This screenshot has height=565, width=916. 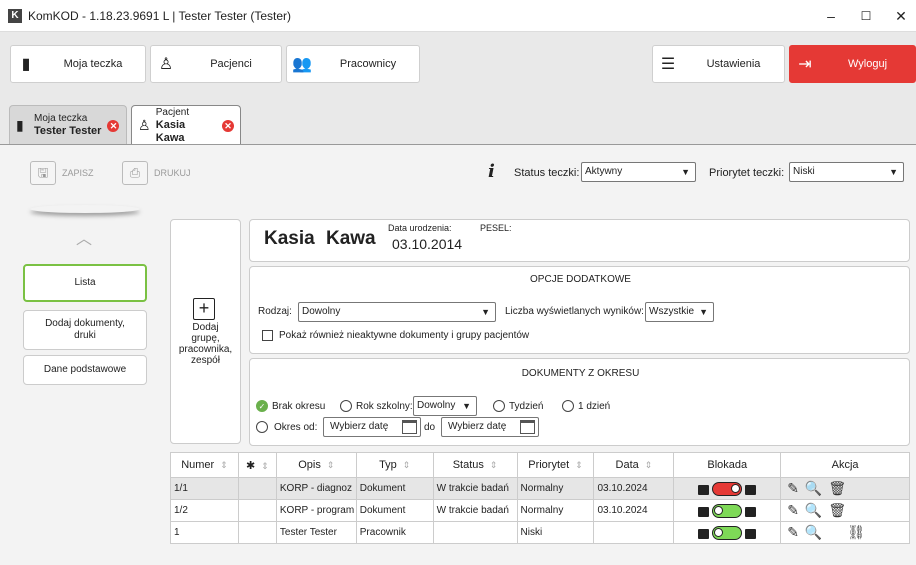 What do you see at coordinates (359, 426) in the screenshot?
I see `date-from-label: Wybierz datę` at bounding box center [359, 426].